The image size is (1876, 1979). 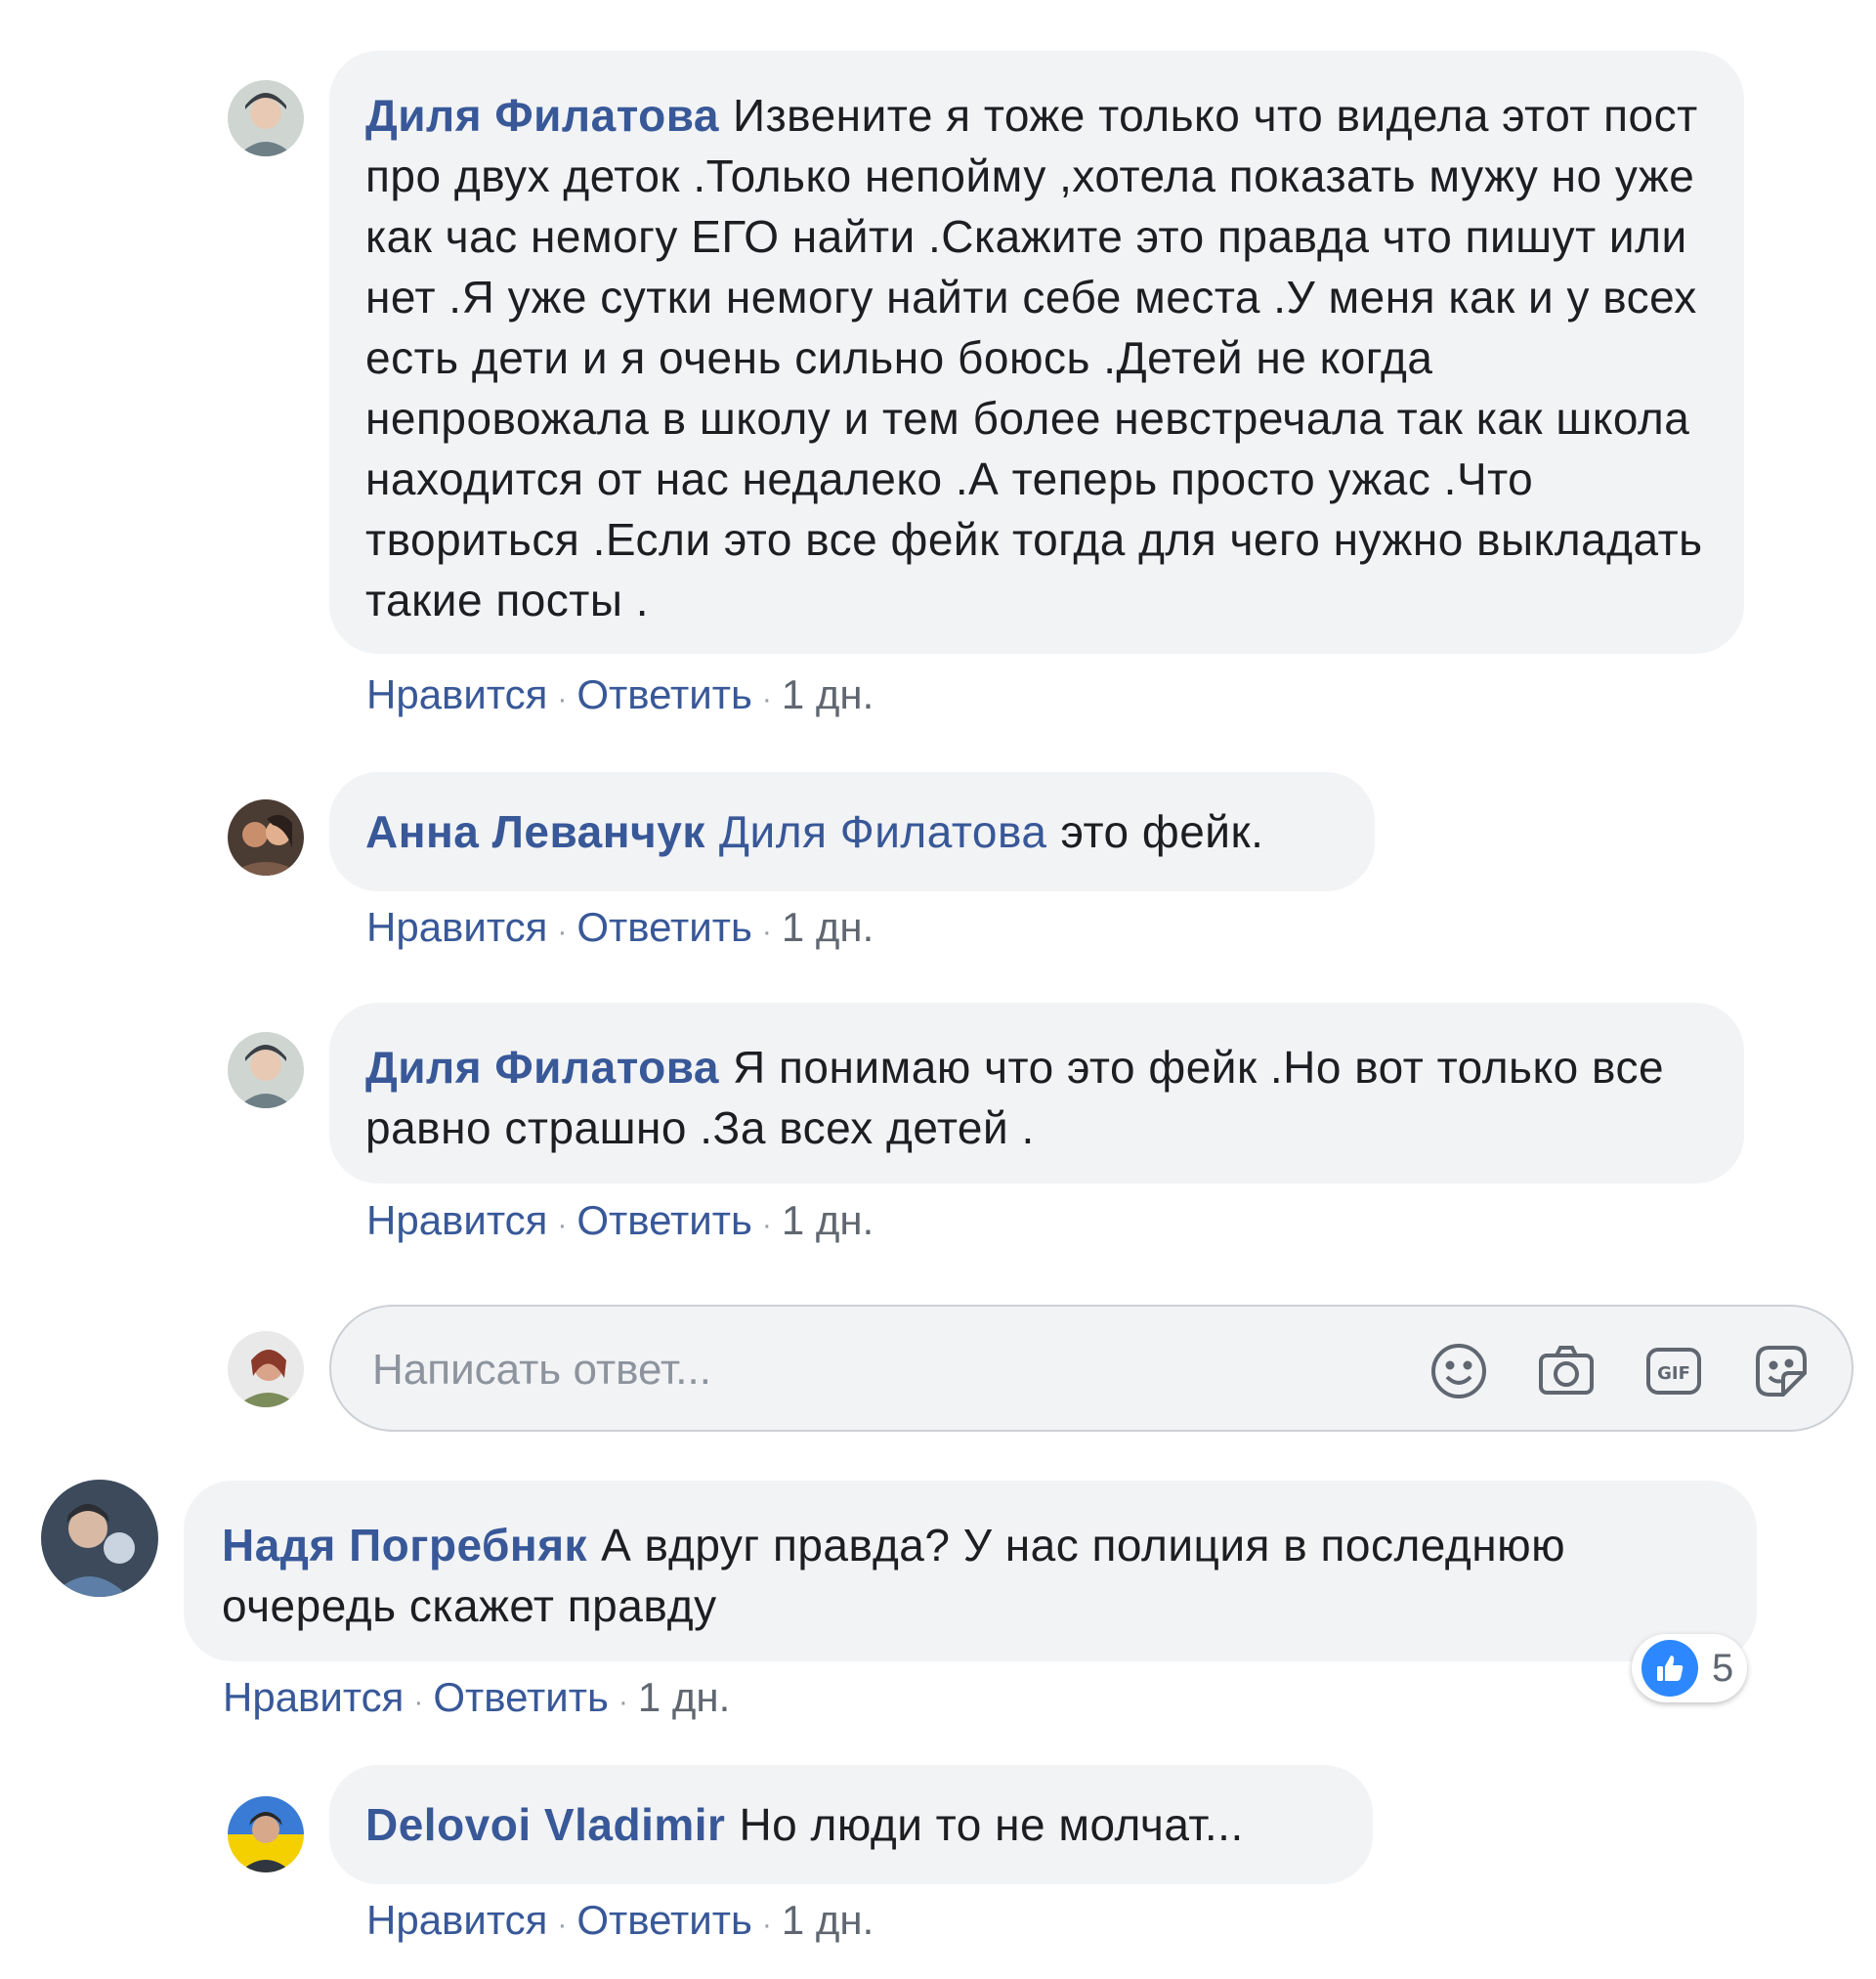 I want to click on reaction-count: 5, so click(x=1723, y=1668).